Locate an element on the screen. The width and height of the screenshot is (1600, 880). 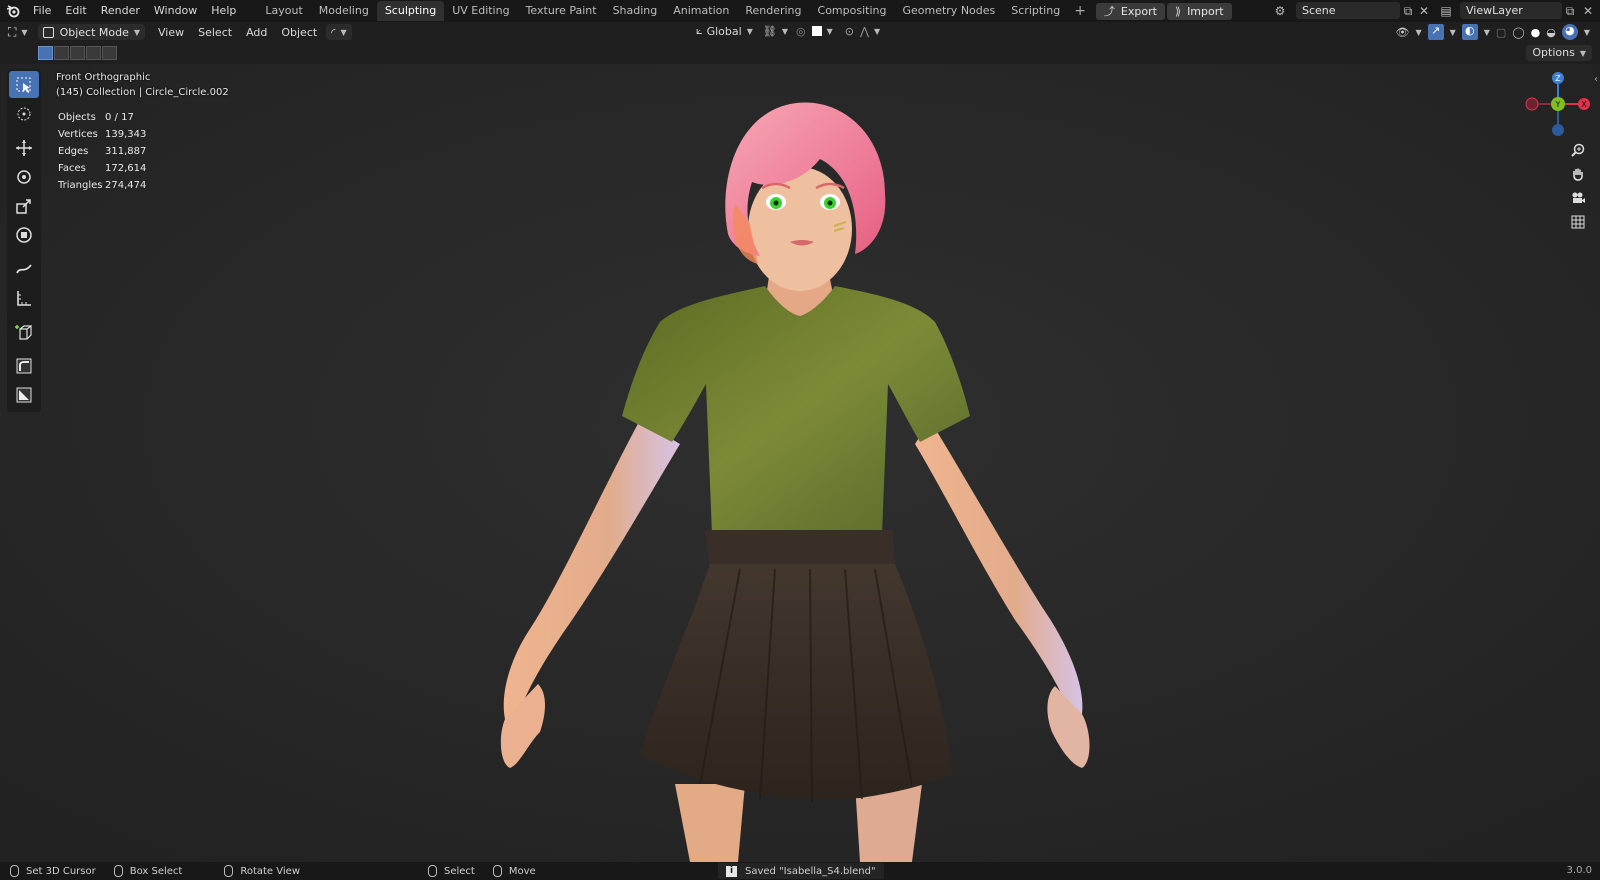
tab-texture-paint: Texture Paint is located at coordinates (561, 11).